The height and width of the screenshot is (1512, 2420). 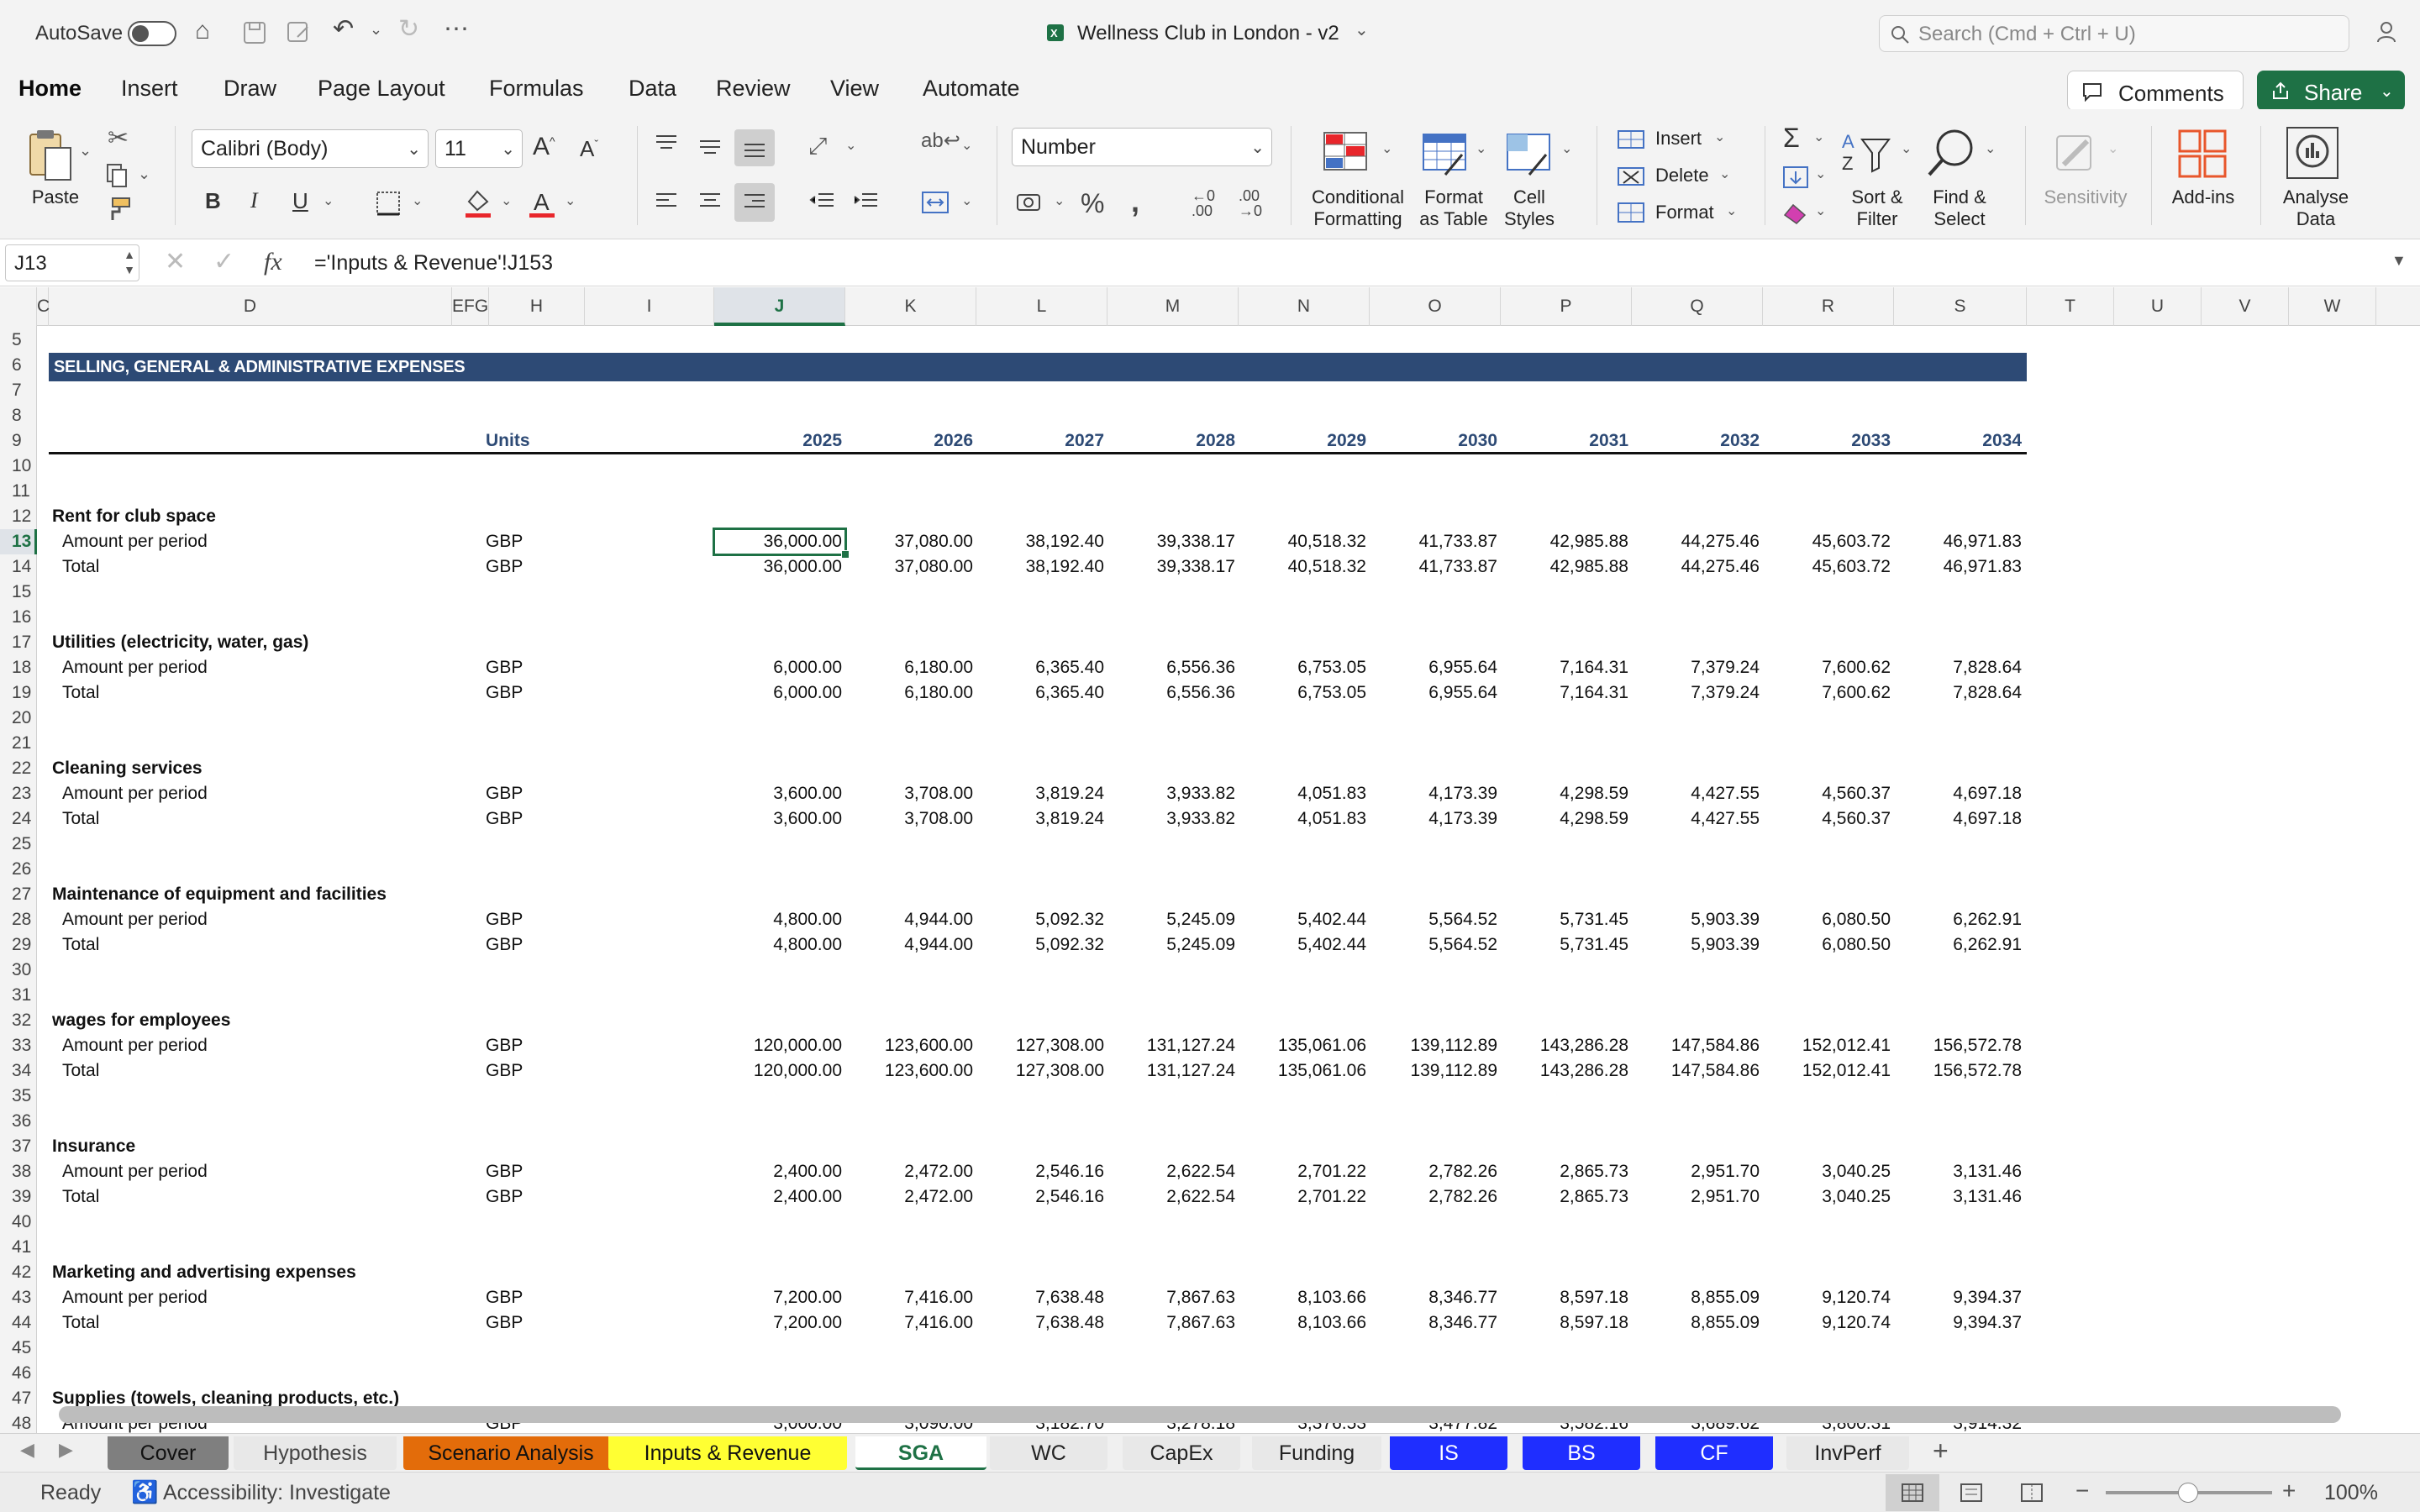 What do you see at coordinates (128, 768) in the screenshot?
I see `expense-title: Cleaning services` at bounding box center [128, 768].